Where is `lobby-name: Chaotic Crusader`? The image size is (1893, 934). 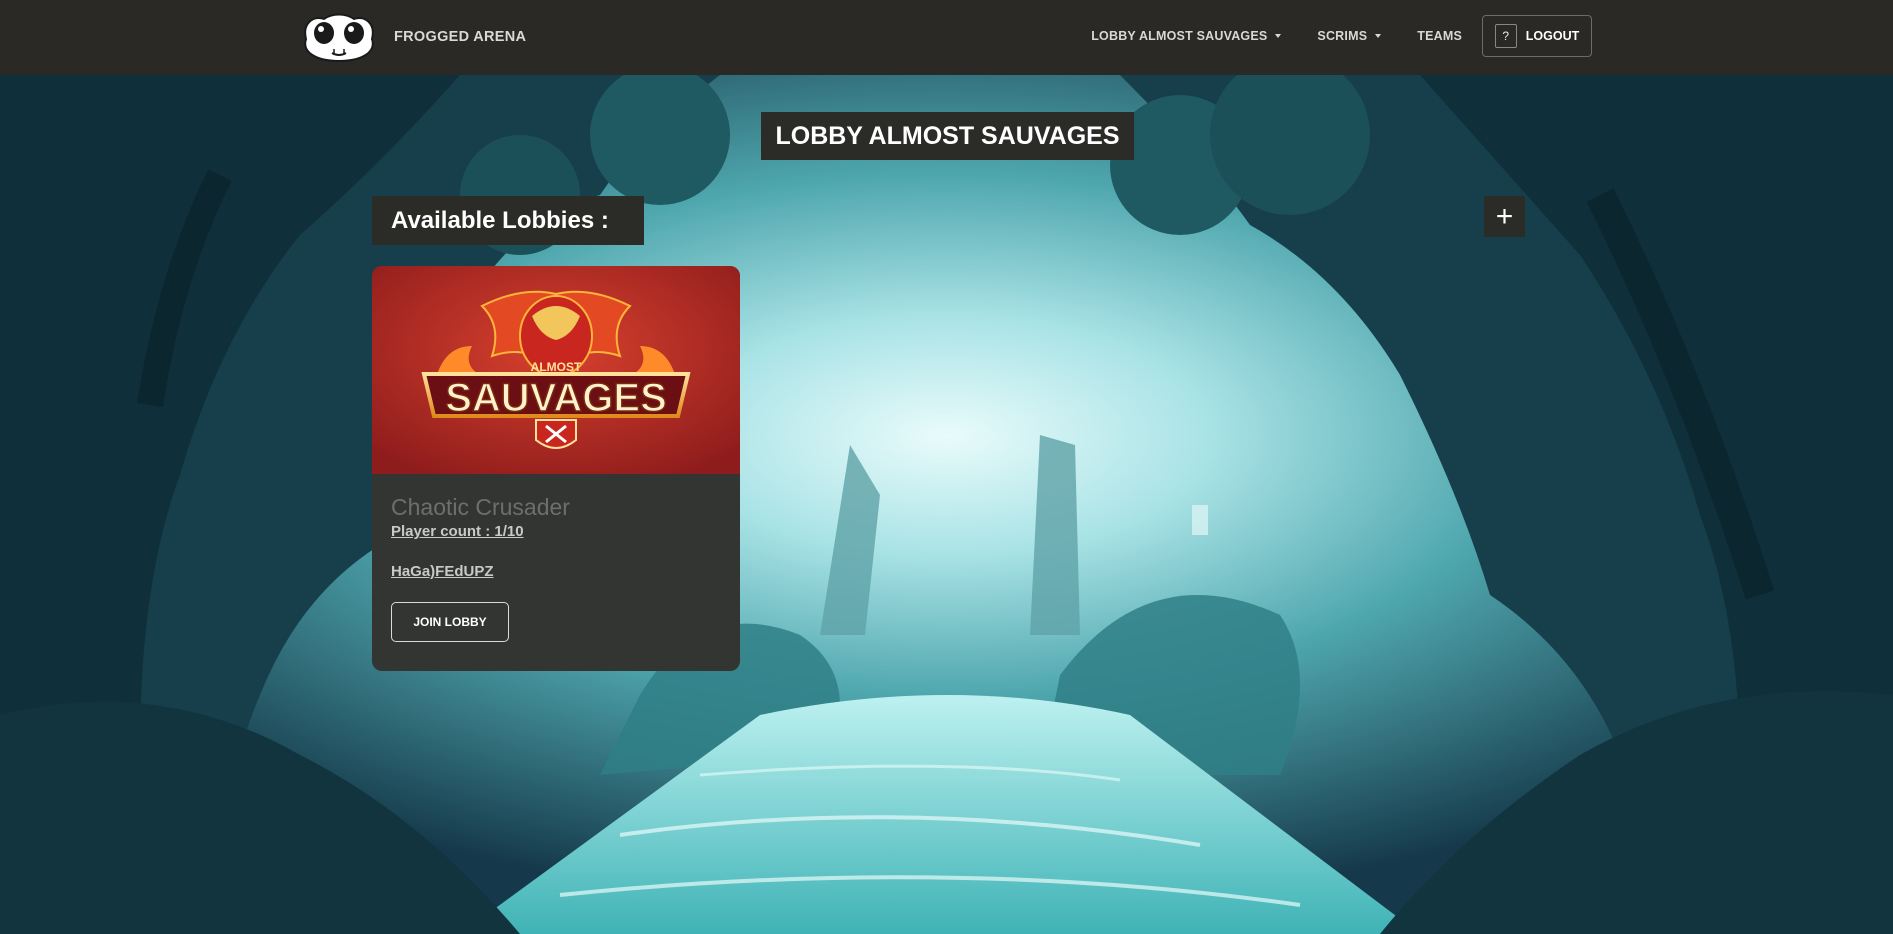 lobby-name: Chaotic Crusader is located at coordinates (480, 507).